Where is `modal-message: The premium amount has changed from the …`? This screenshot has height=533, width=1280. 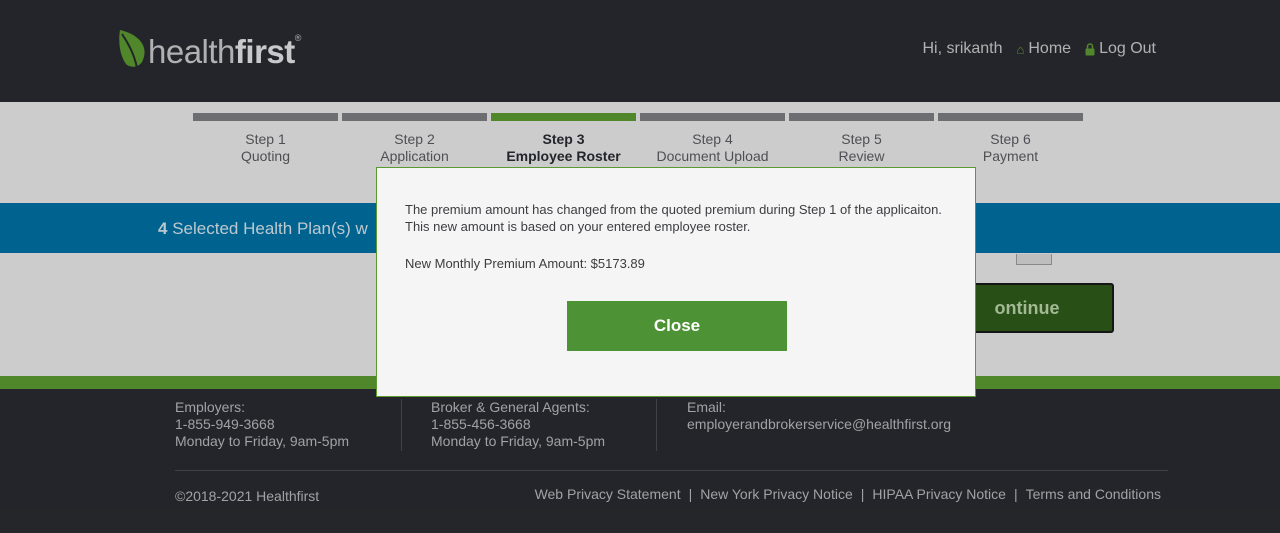
modal-message: The premium amount has changed from the … is located at coordinates (673, 218).